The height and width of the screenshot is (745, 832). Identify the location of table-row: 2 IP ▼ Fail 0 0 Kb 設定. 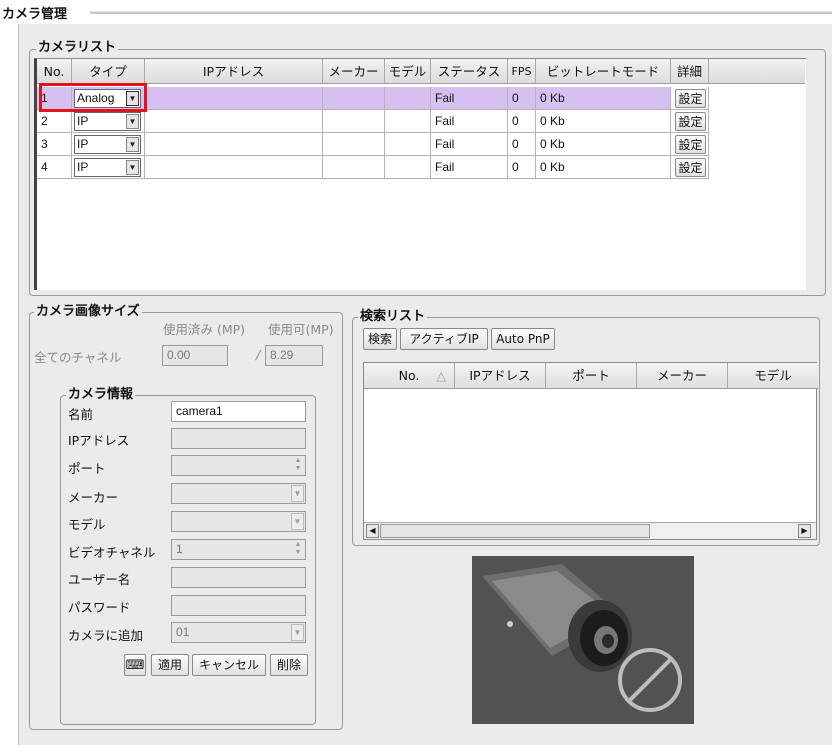
(373, 121).